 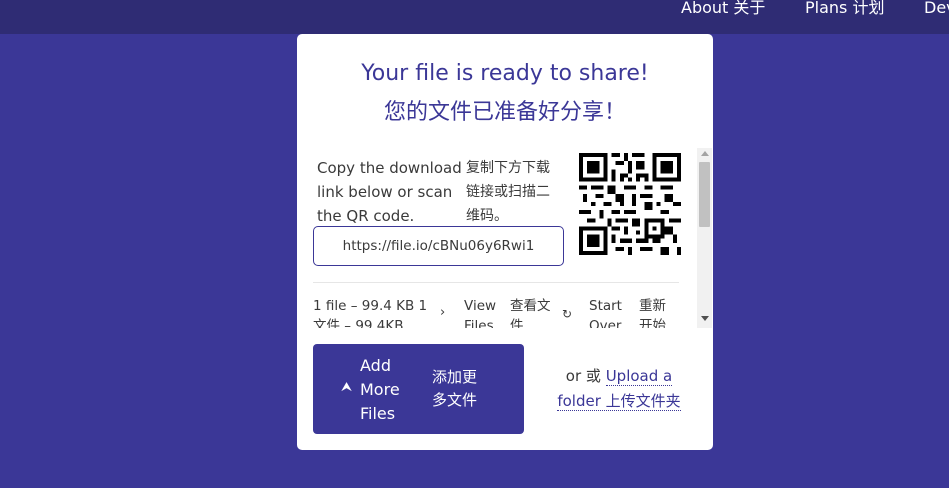 I want to click on scroll-down-arrow-icon, so click(x=705, y=318).